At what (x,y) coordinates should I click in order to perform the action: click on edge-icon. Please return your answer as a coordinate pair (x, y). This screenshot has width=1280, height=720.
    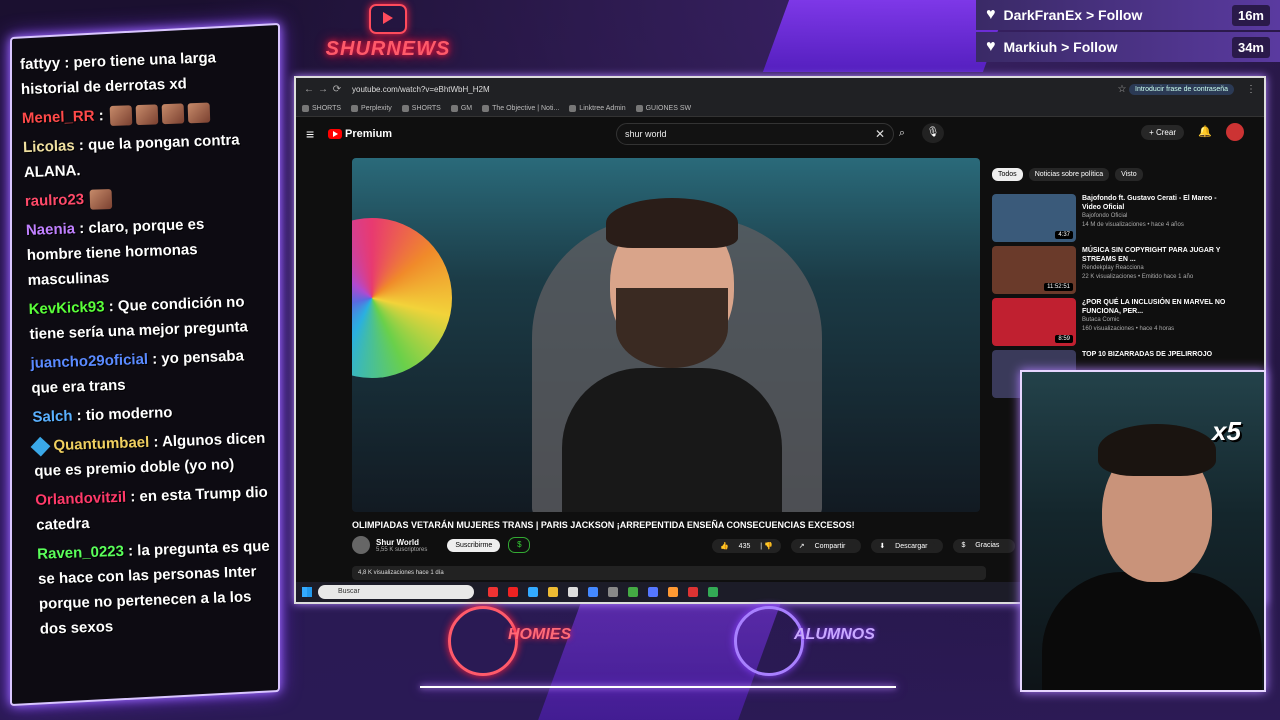
    Looking at the image, I should click on (533, 592).